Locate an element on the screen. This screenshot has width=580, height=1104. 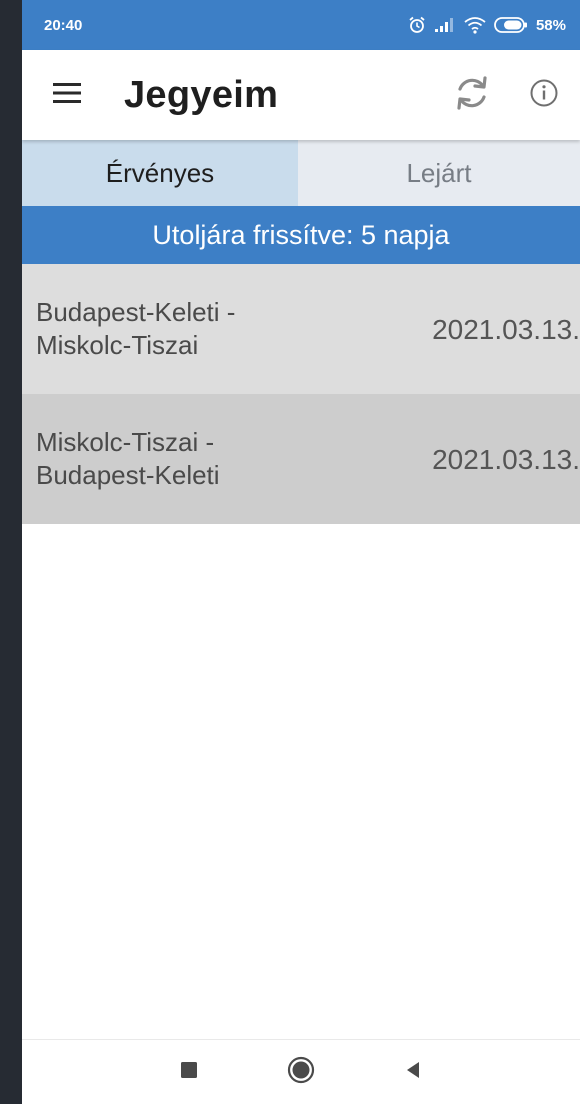
back-triangle-icon is located at coordinates (413, 1072).